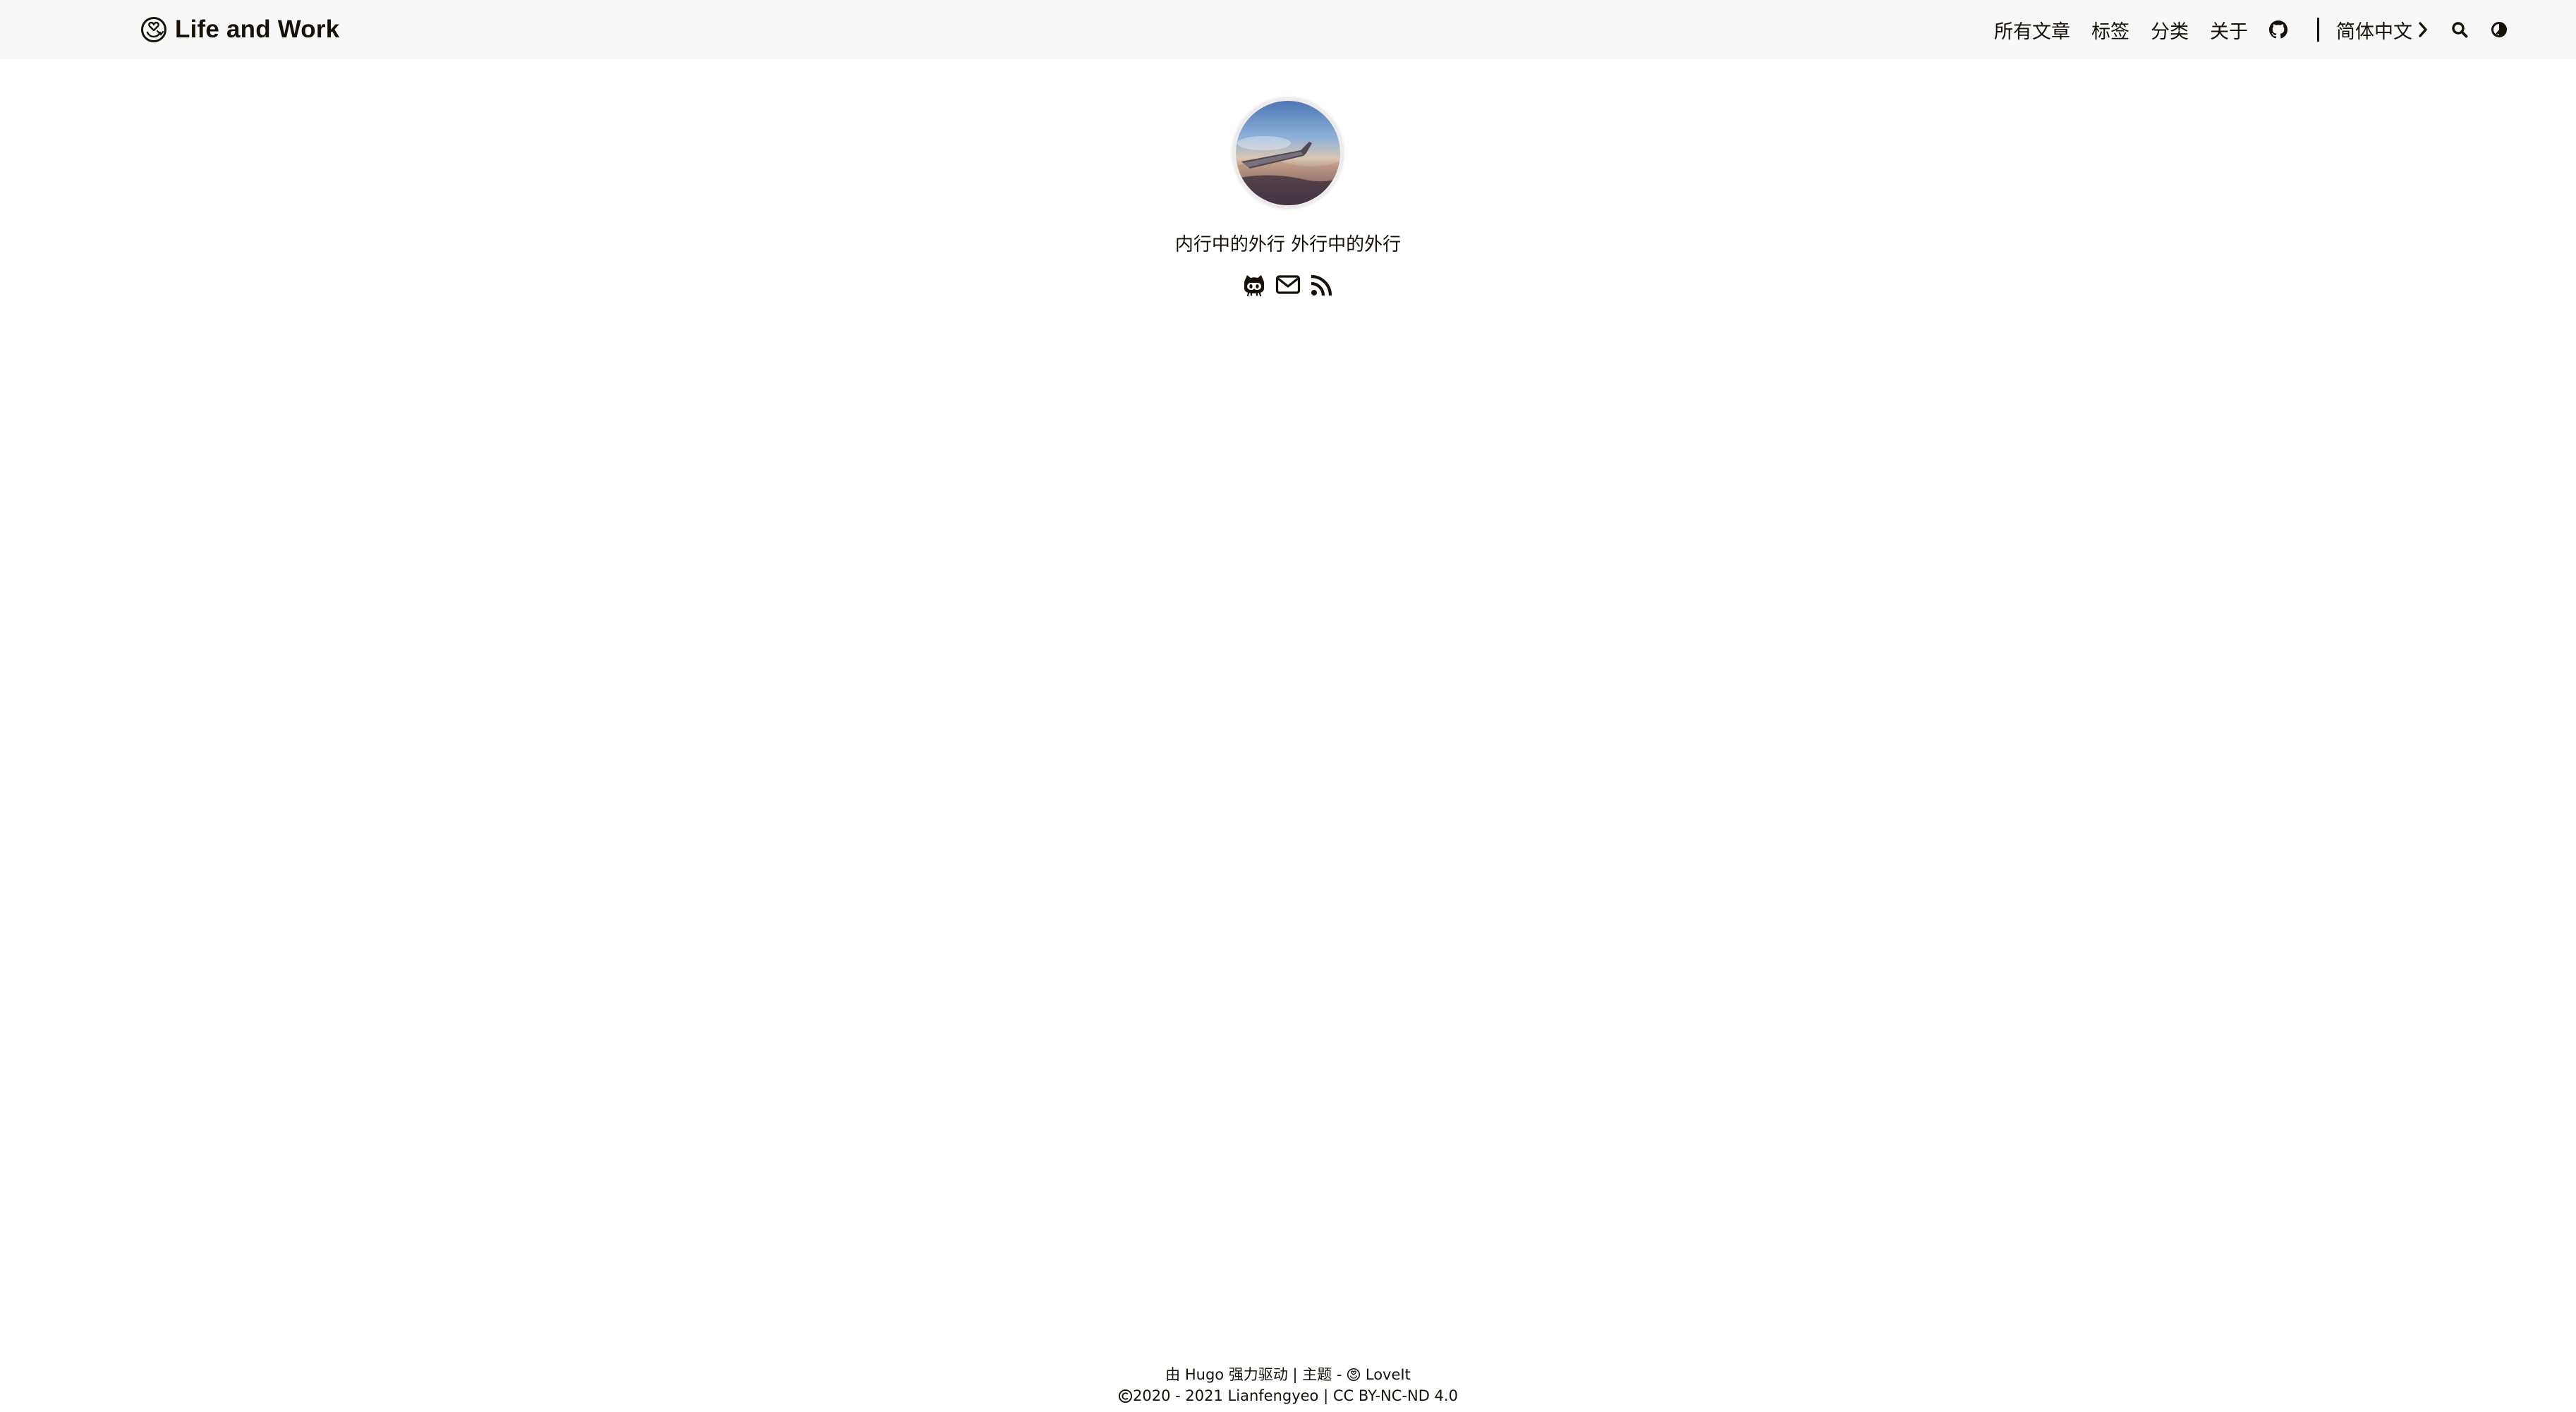 The image size is (2576, 1412). What do you see at coordinates (1173, 1374) in the screenshot?
I see `footer-powered-prefix: 由` at bounding box center [1173, 1374].